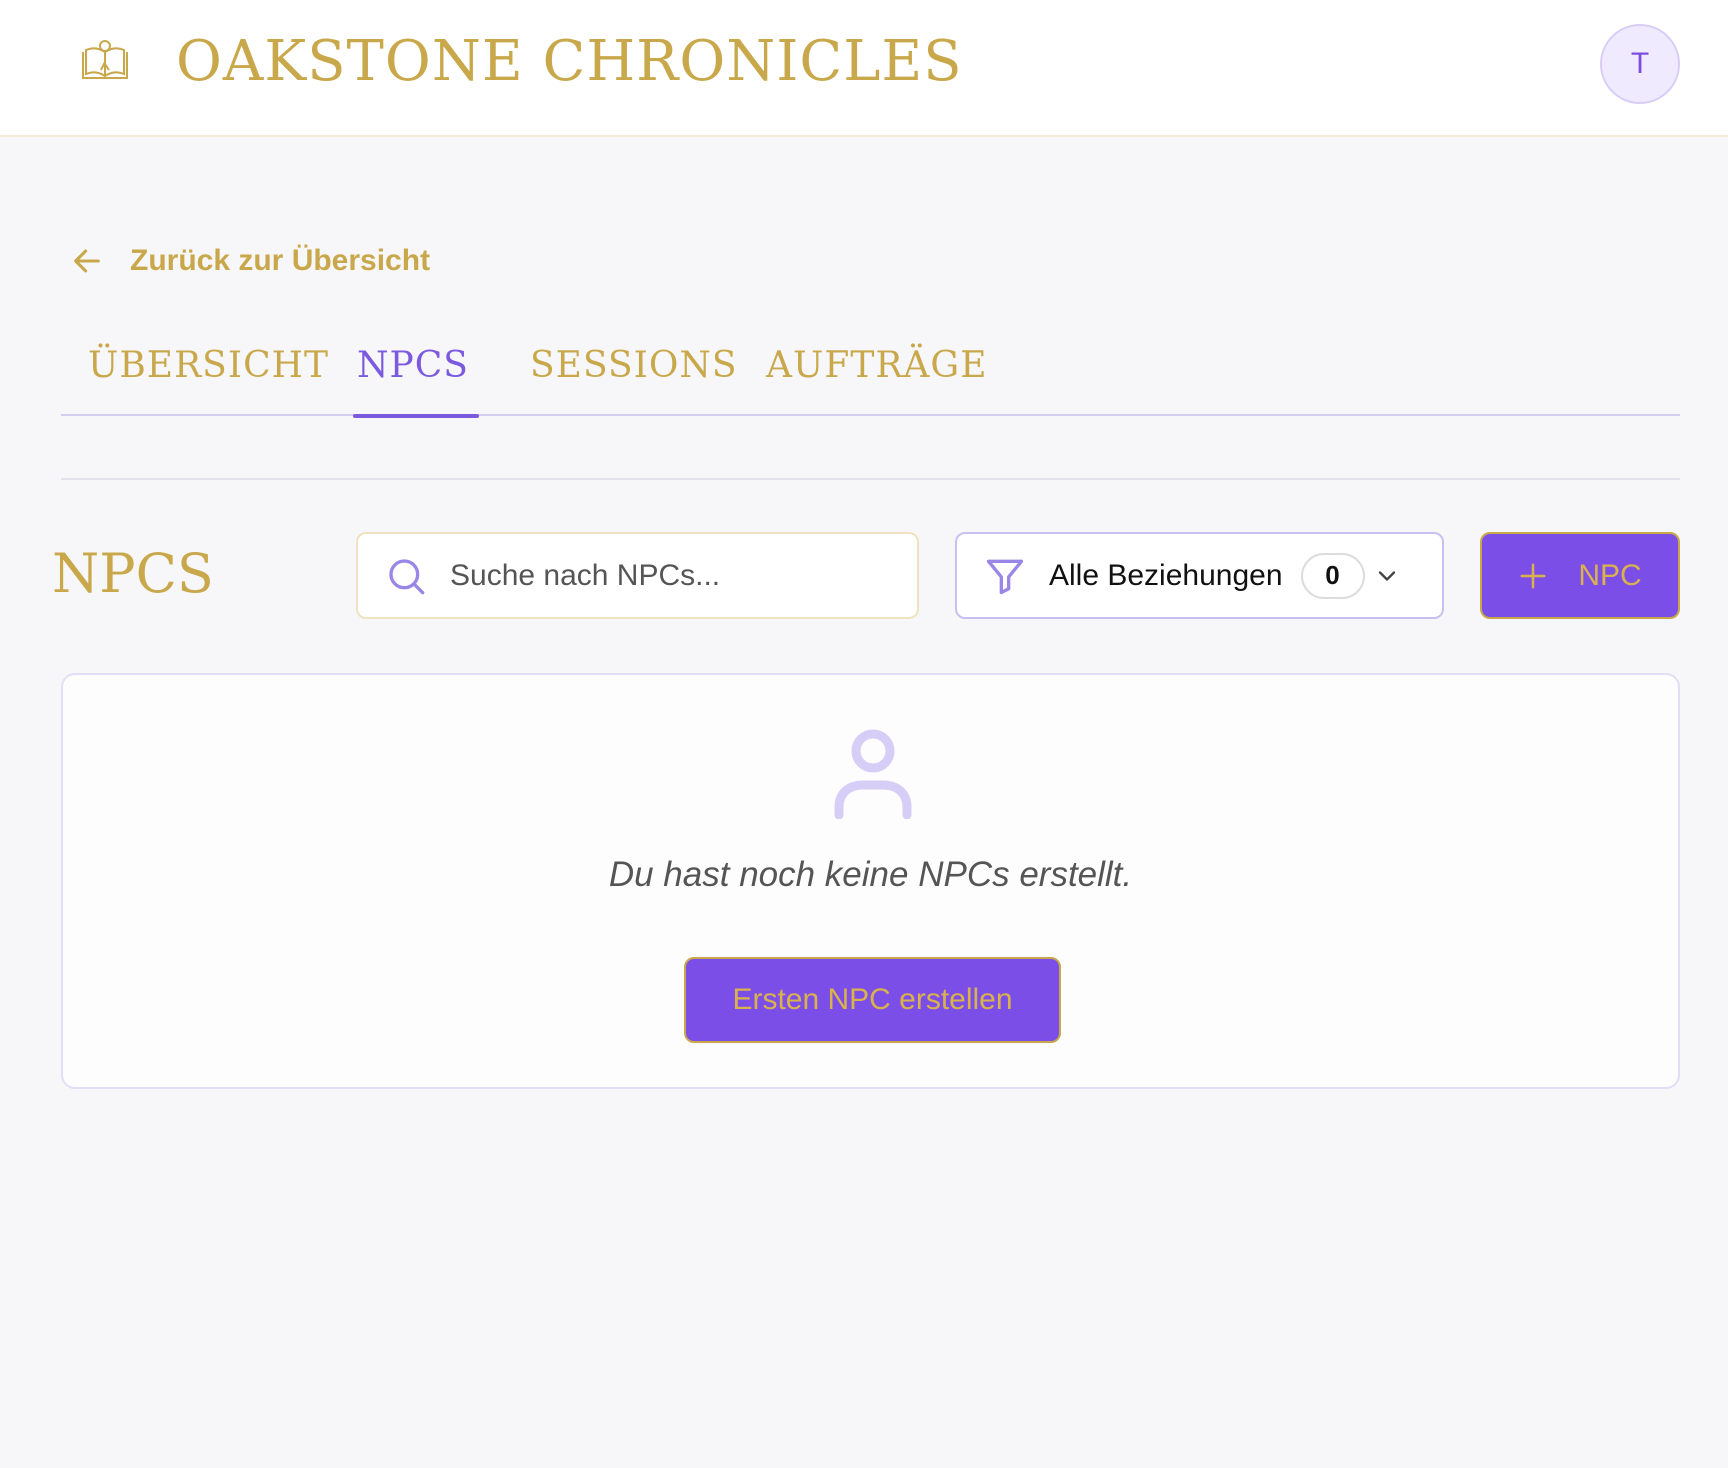 Image resolution: width=1728 pixels, height=1468 pixels. What do you see at coordinates (87, 261) in the screenshot?
I see `arrow-left-icon` at bounding box center [87, 261].